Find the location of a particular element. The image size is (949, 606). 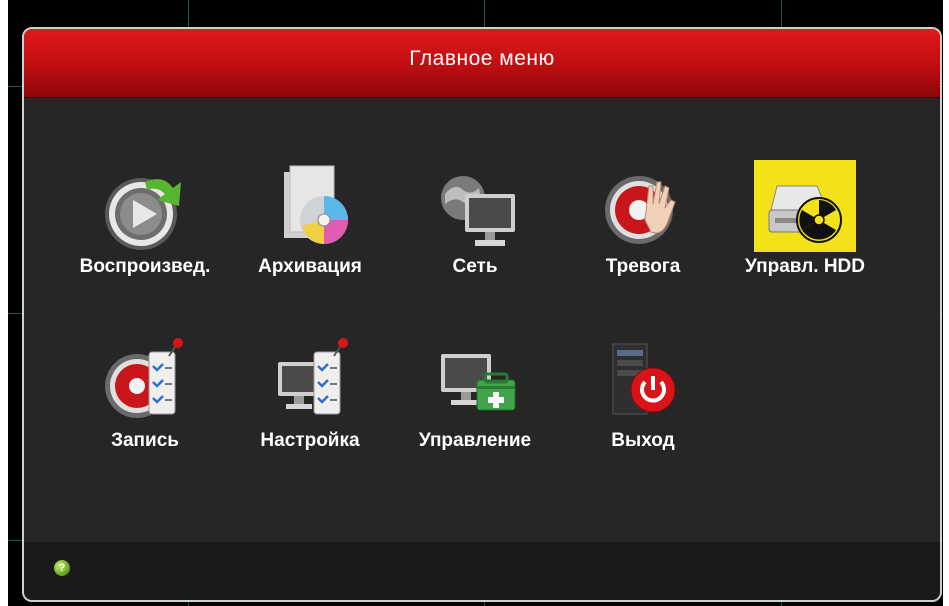

record-checklist-icon is located at coordinates (144, 378).